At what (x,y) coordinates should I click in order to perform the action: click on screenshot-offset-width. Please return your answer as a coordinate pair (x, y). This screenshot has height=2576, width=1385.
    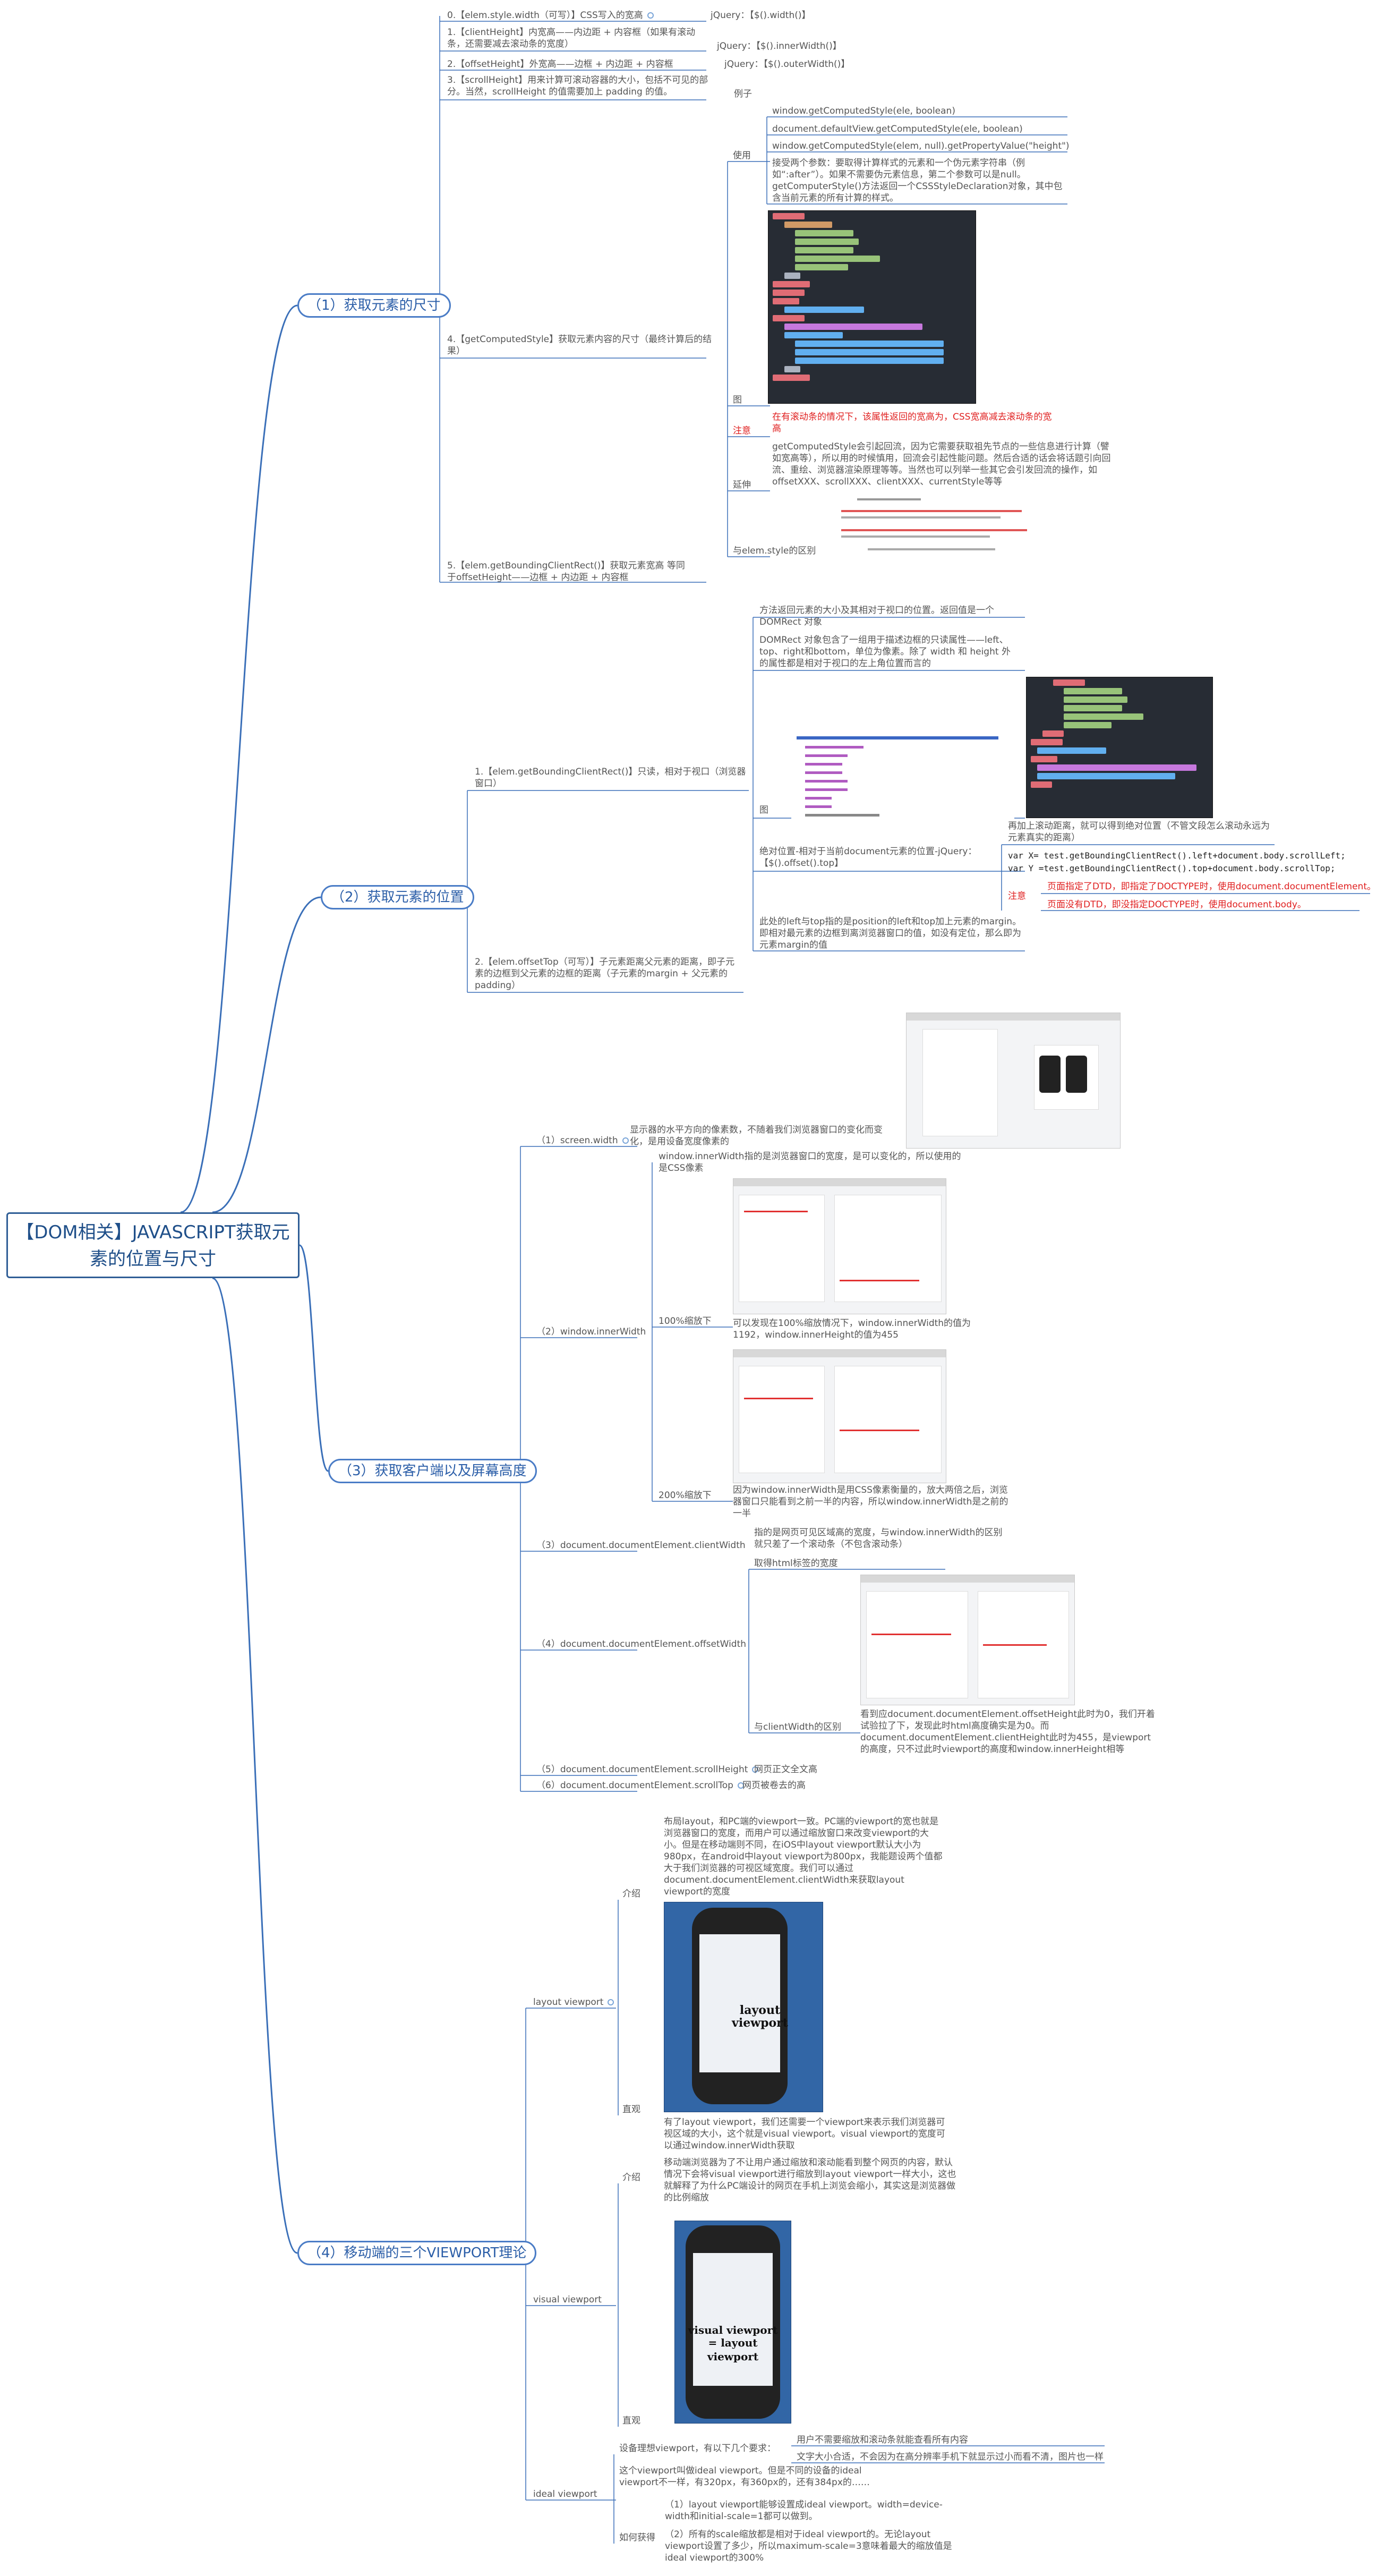
    Looking at the image, I should click on (967, 1640).